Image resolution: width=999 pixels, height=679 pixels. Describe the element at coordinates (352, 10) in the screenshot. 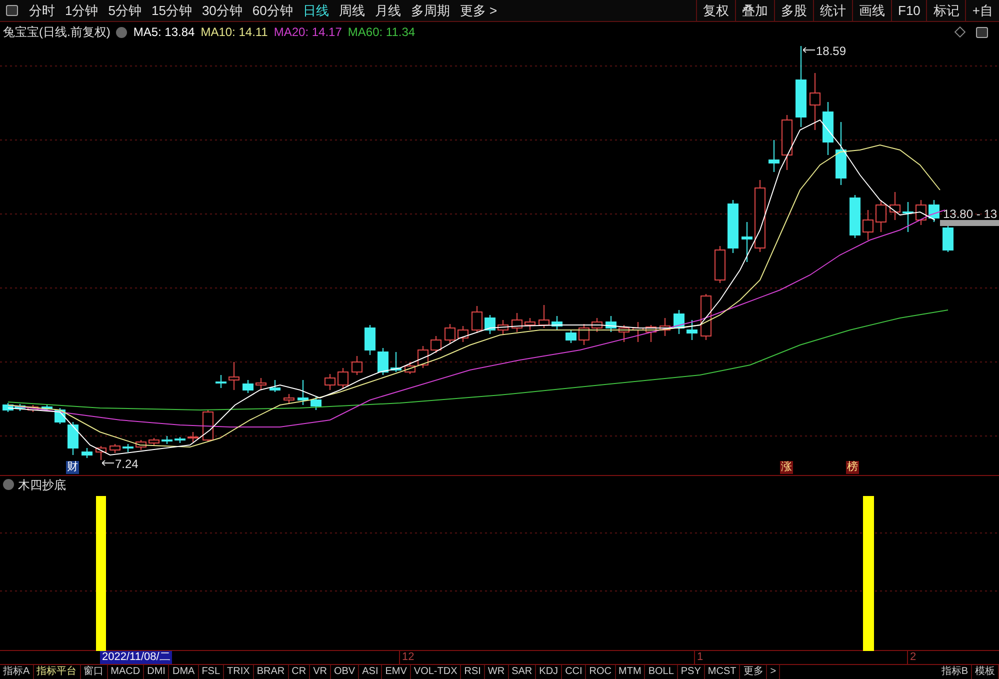

I see `period-tab: 周线` at that location.